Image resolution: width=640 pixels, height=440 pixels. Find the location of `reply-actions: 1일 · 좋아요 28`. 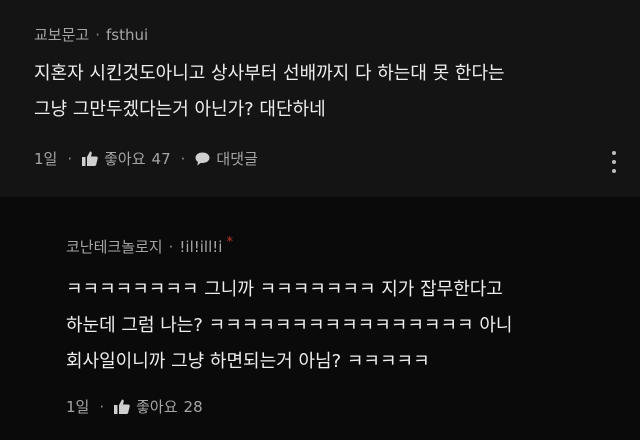

reply-actions: 1일 · 좋아요 28 is located at coordinates (134, 406).